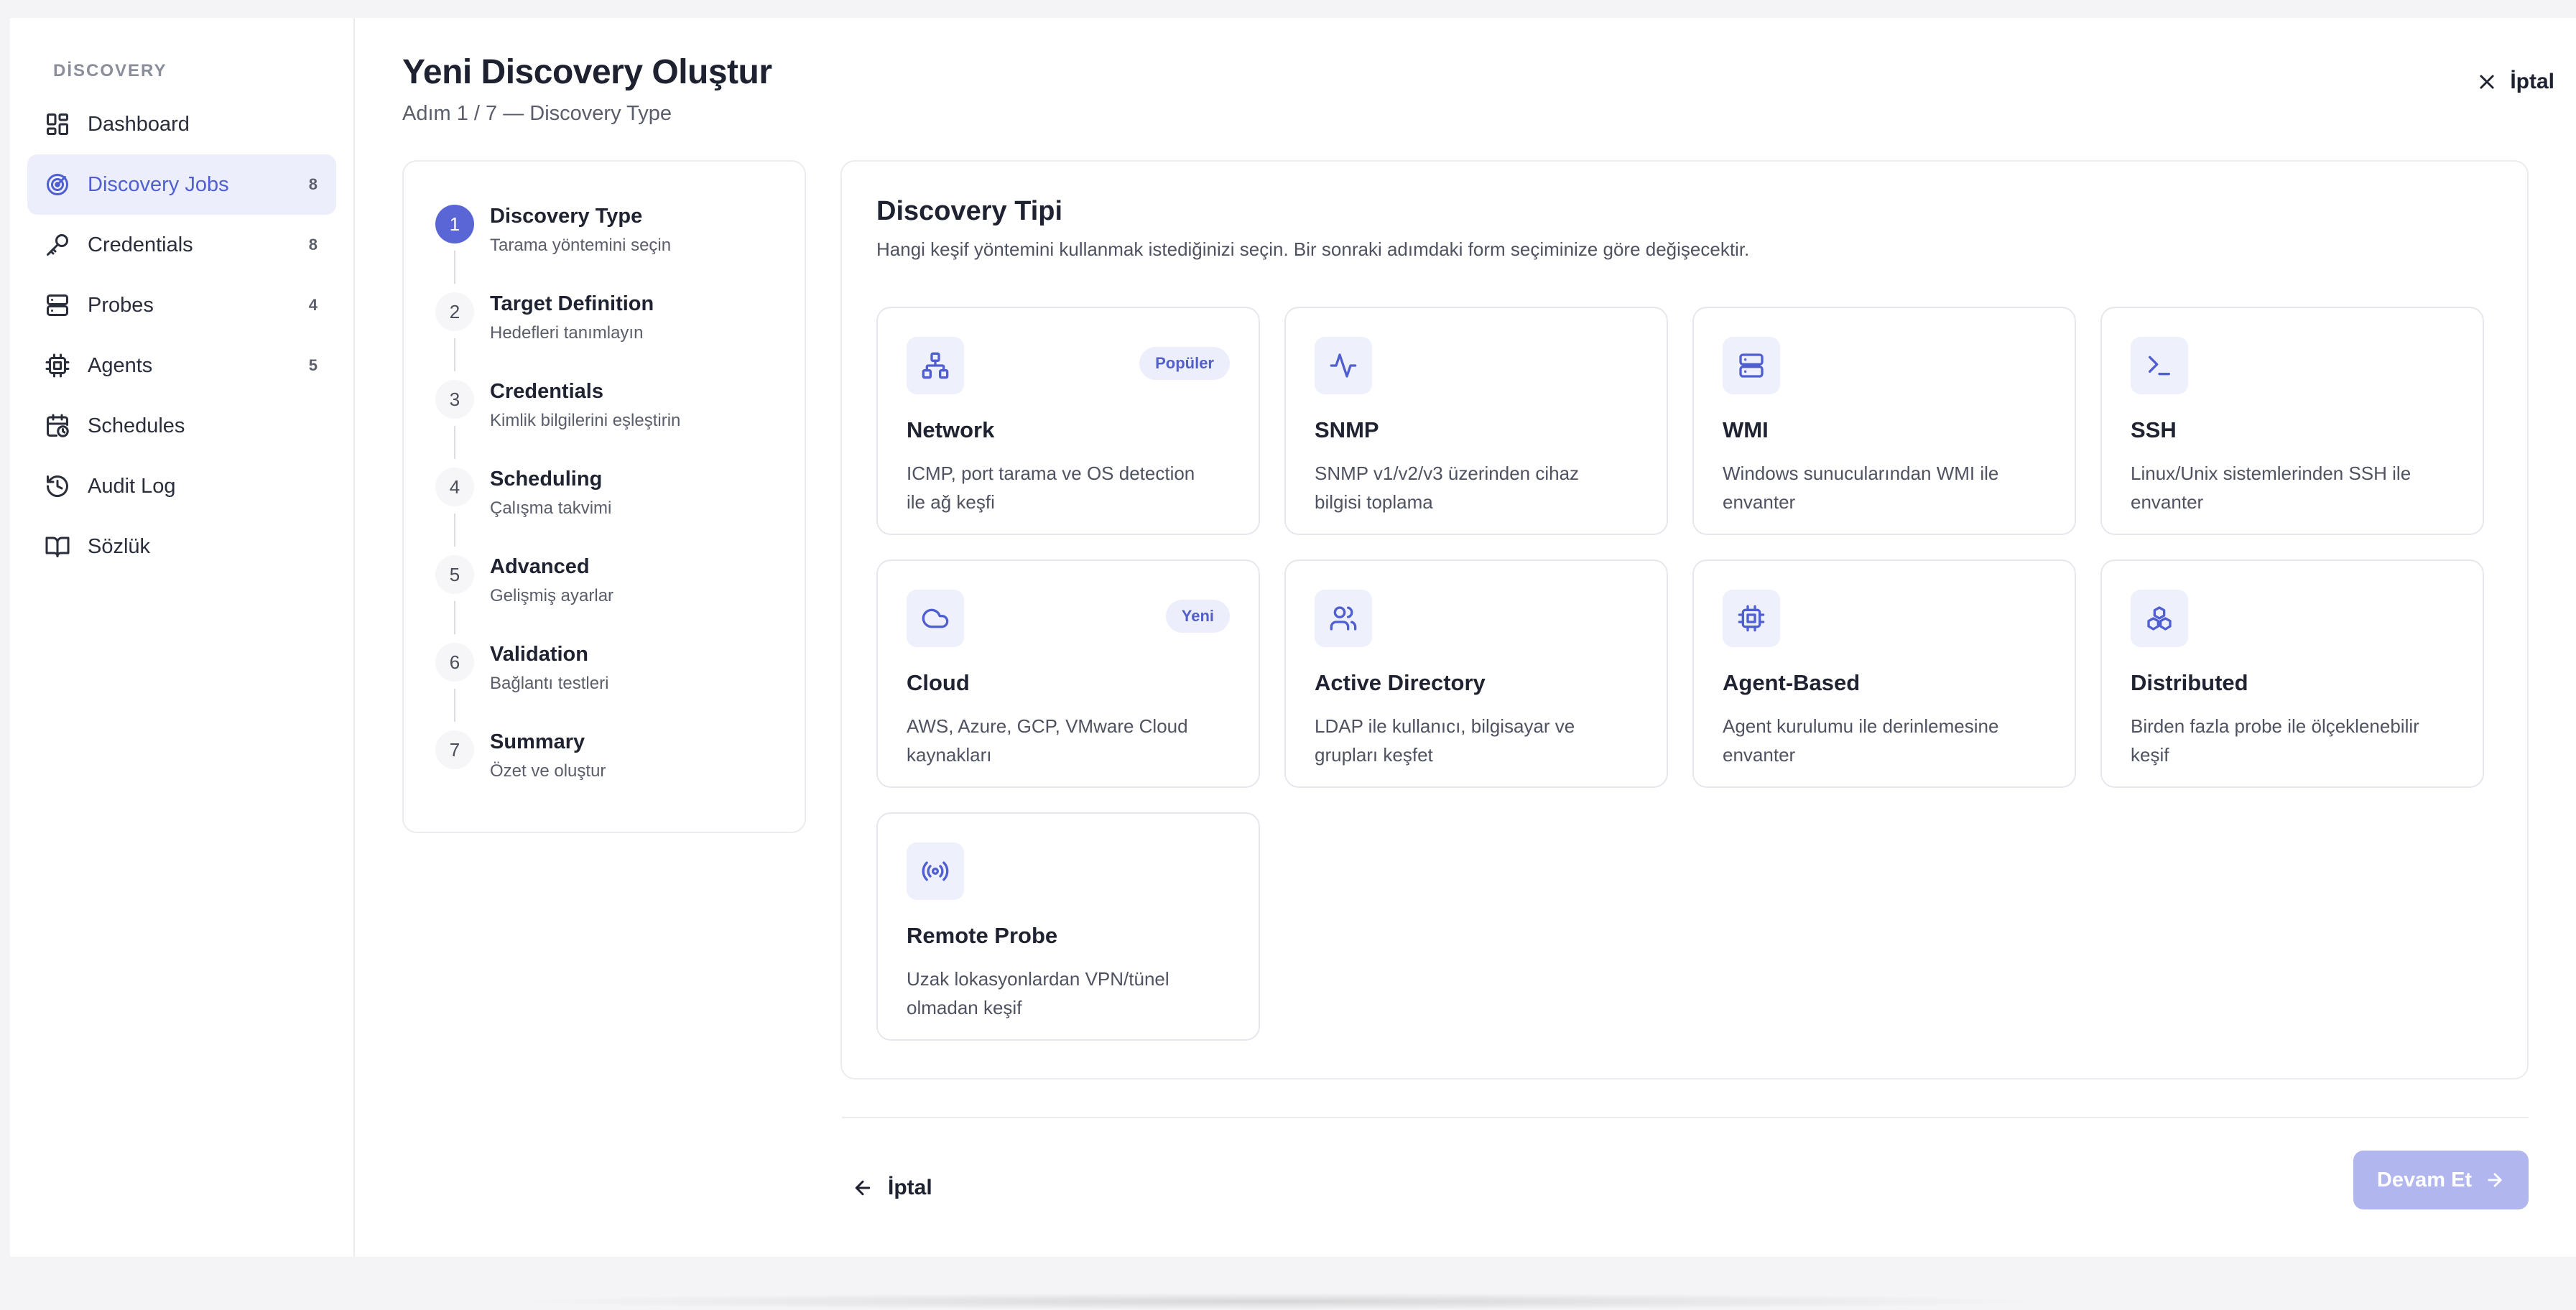 This screenshot has width=2576, height=1310. What do you see at coordinates (119, 546) in the screenshot?
I see `sidebar-item-label: Sözlük` at bounding box center [119, 546].